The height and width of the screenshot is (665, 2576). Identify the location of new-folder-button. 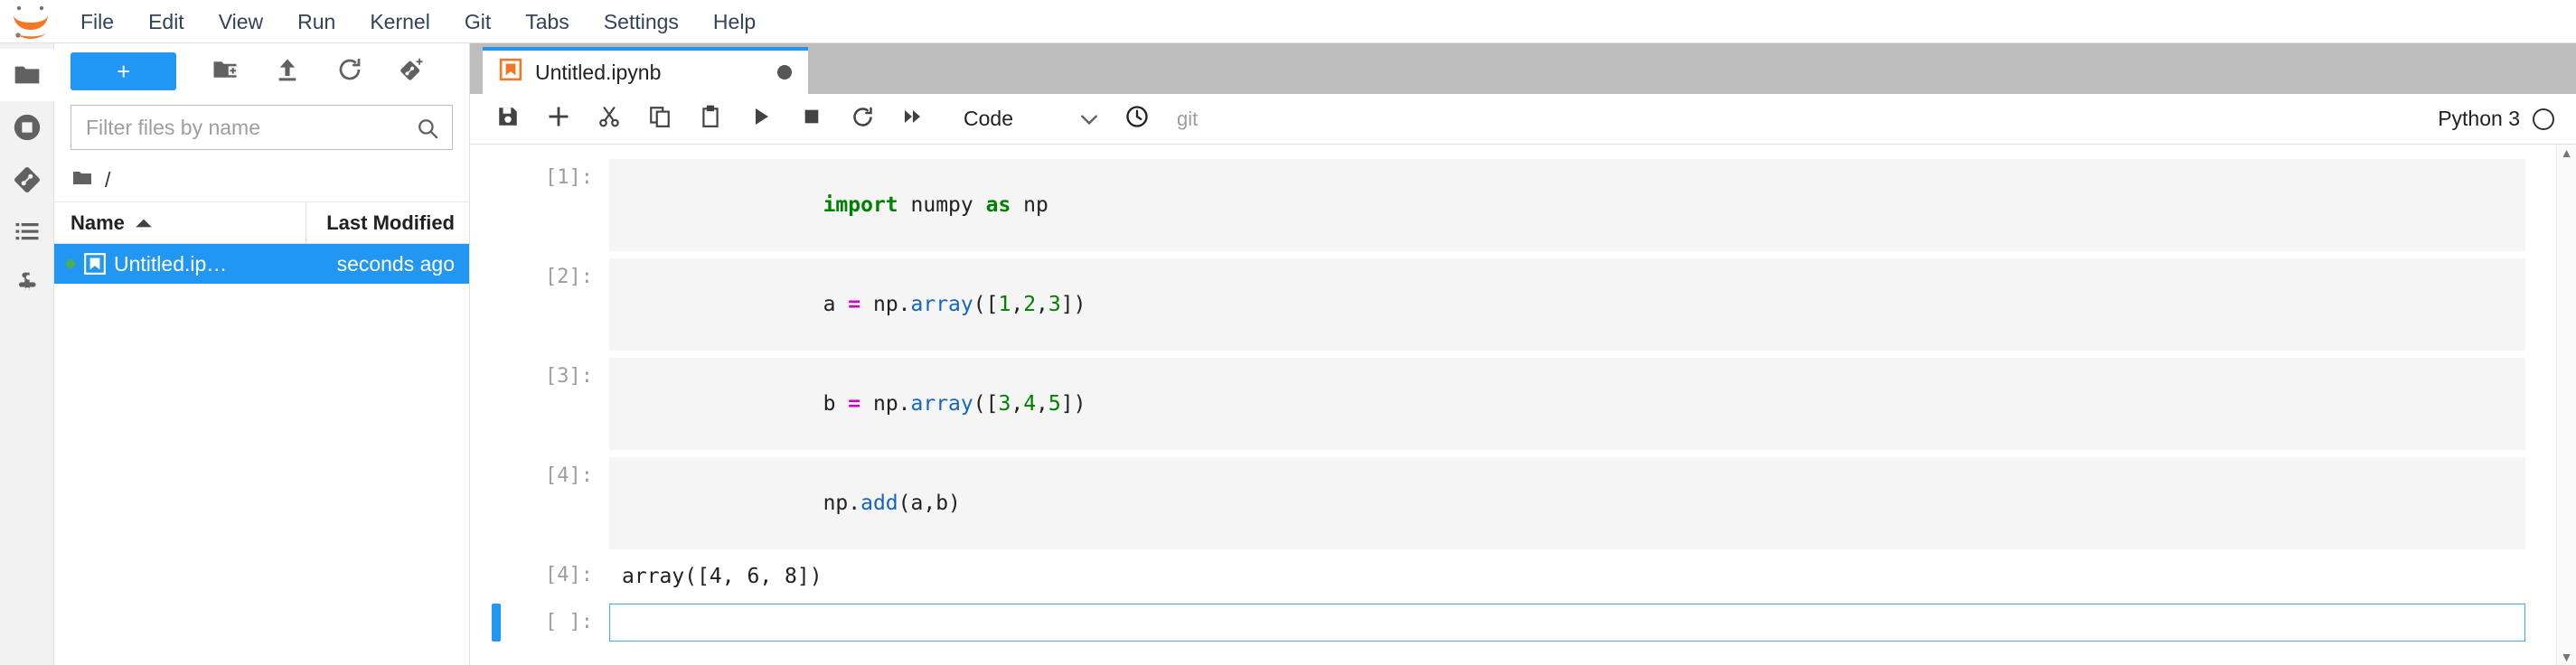
(225, 71).